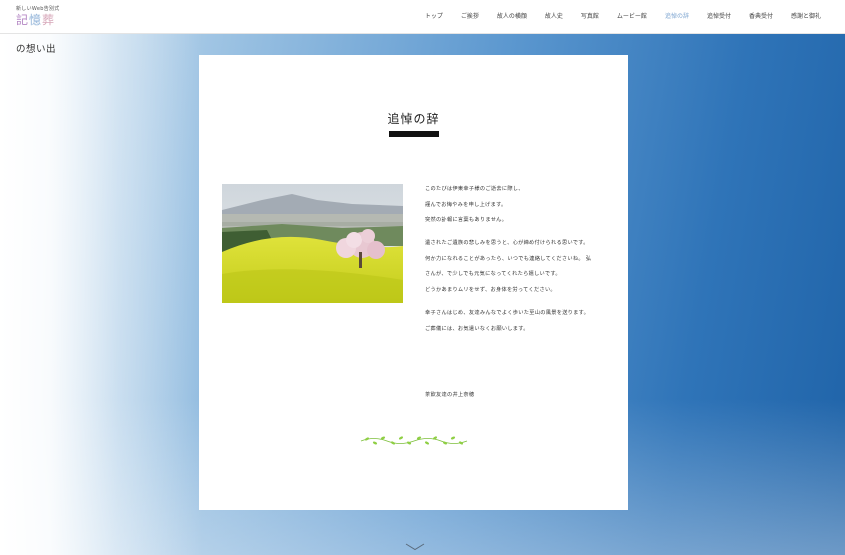  What do you see at coordinates (414, 440) in the screenshot?
I see `vine-ornament-icon` at bounding box center [414, 440].